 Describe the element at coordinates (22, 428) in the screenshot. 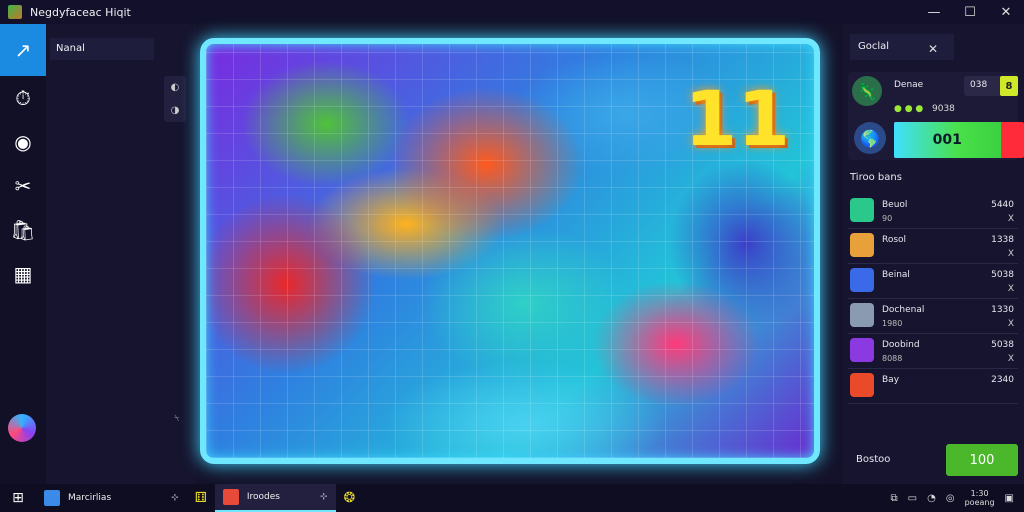

I see `profile-icon` at that location.